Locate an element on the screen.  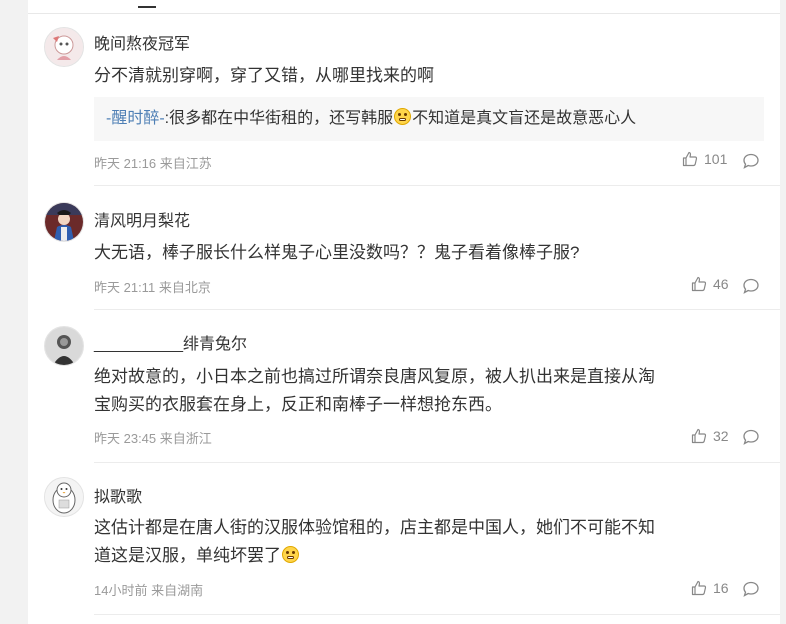
timestamp: 昨天 21:11 is located at coordinates (125, 287).